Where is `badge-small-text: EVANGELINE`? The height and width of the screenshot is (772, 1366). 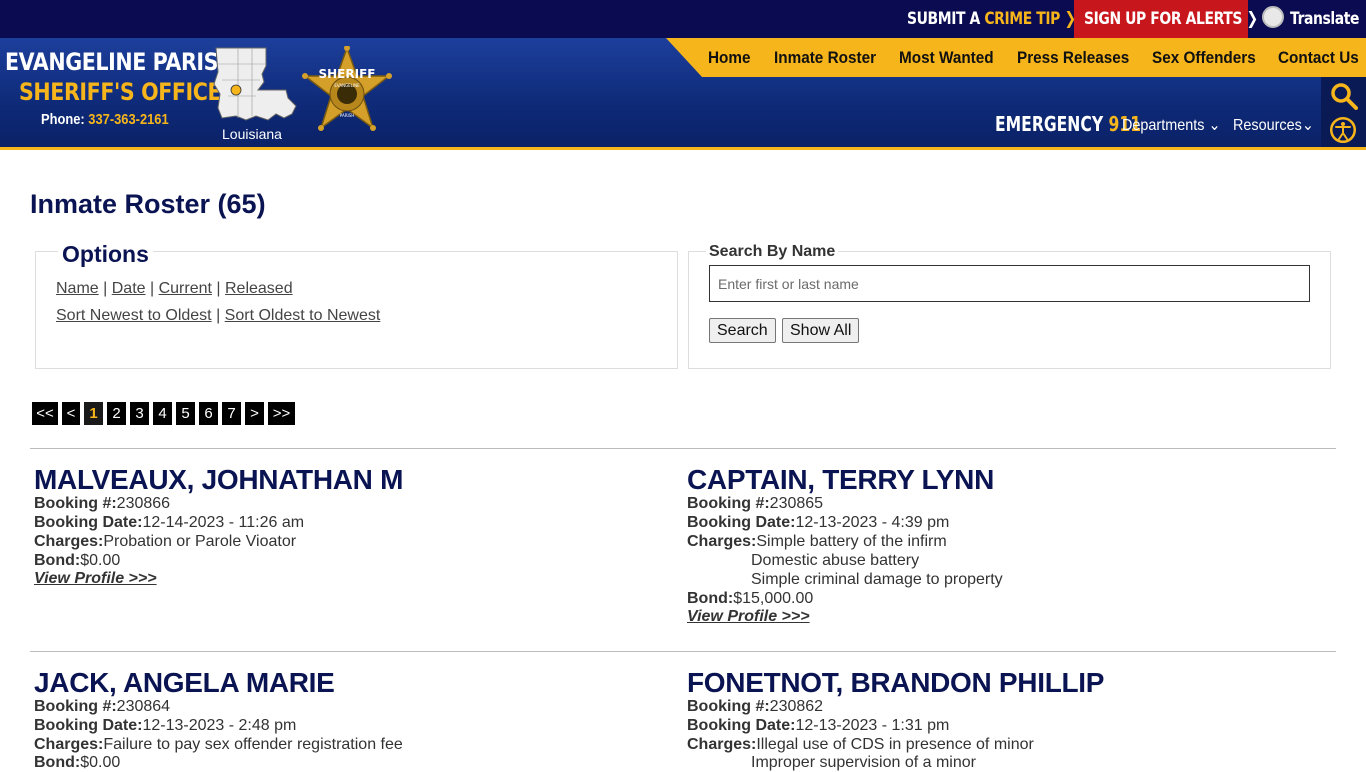
badge-small-text: EVANGELINE is located at coordinates (347, 85).